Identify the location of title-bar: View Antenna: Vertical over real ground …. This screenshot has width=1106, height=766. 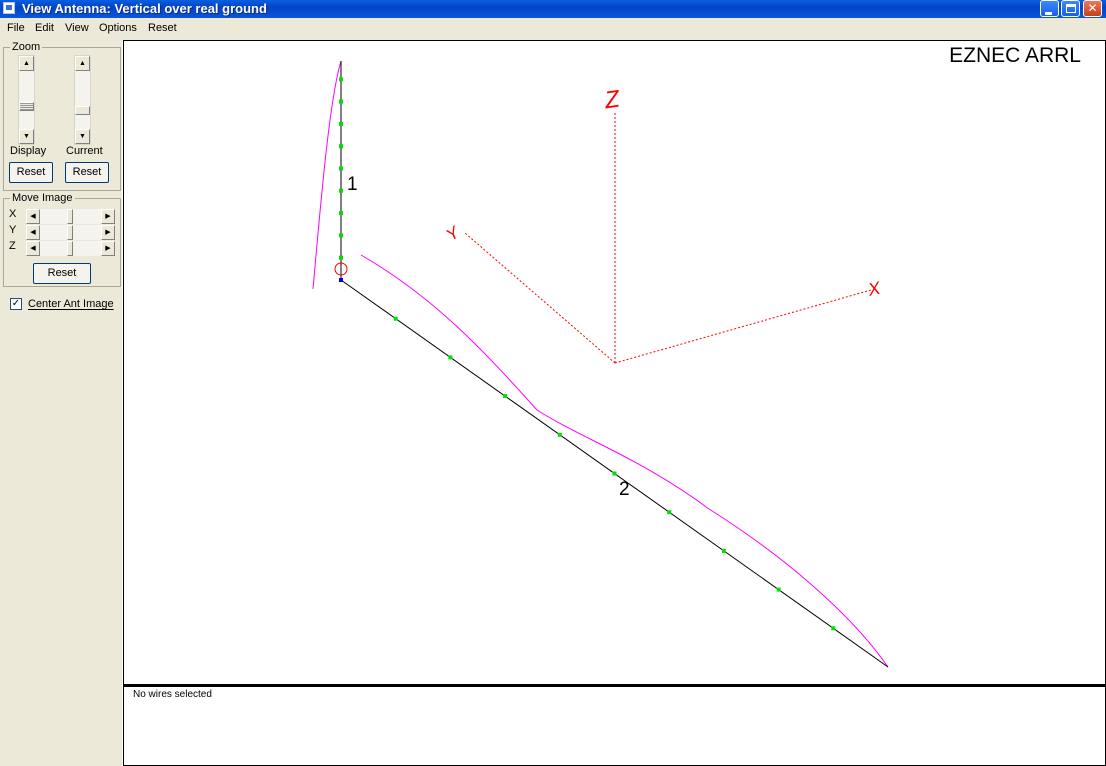
(553, 9).